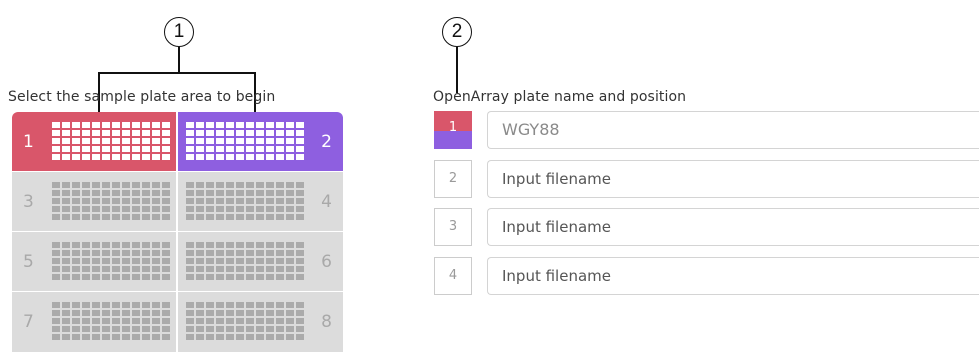 The image size is (979, 352). I want to click on plate-position-2: 2, so click(260, 142).